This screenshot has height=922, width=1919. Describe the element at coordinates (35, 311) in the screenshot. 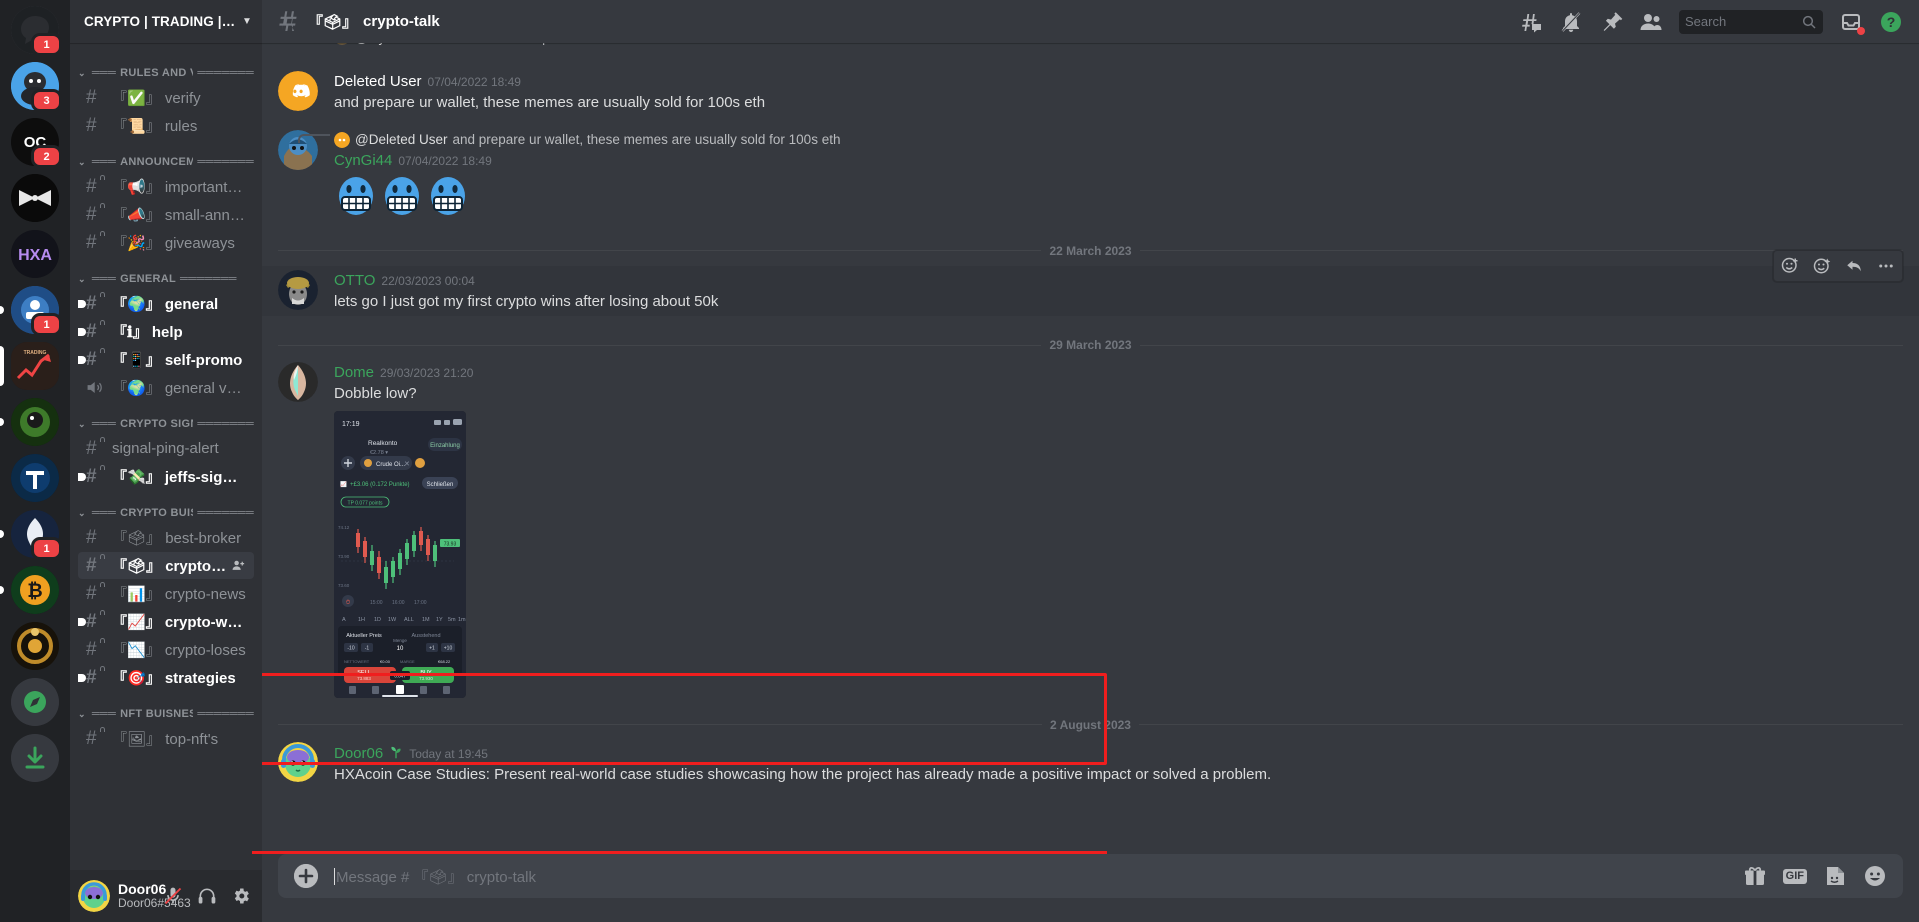

I see `server-icon-6: 1` at that location.